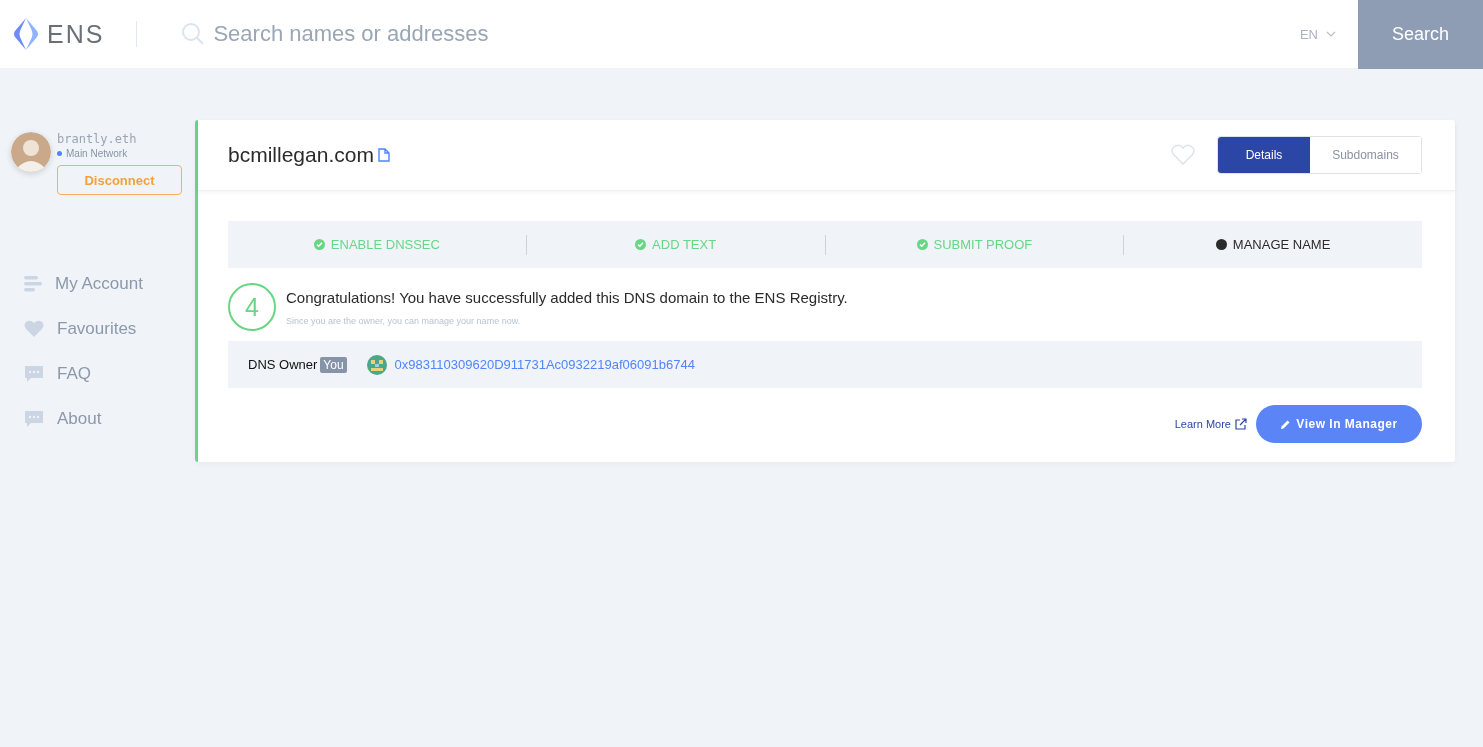  Describe the element at coordinates (404, 320) in the screenshot. I see `note-text: Since you are the owner, you can manage your name now.` at that location.